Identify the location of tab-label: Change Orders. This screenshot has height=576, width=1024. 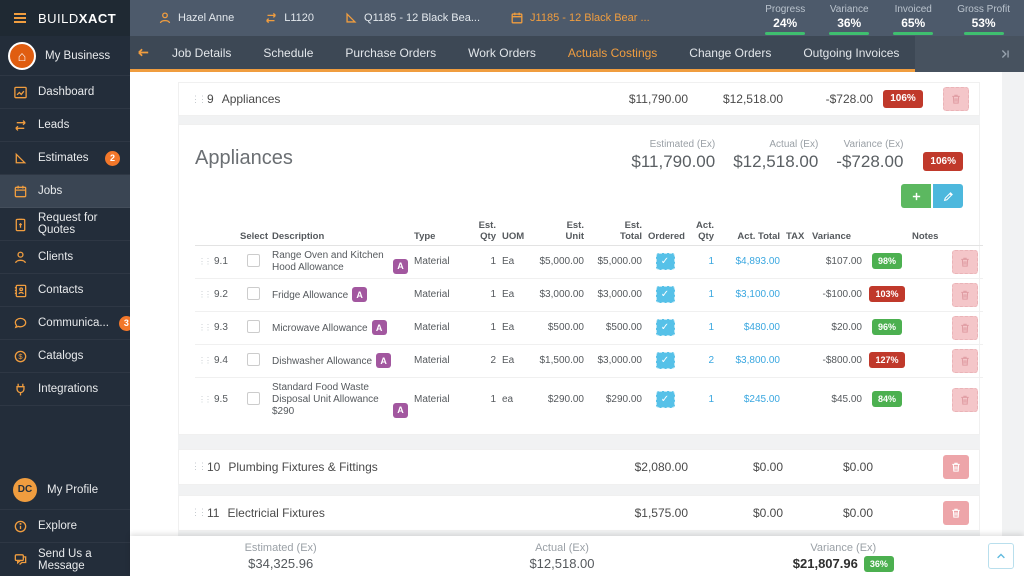
(730, 52).